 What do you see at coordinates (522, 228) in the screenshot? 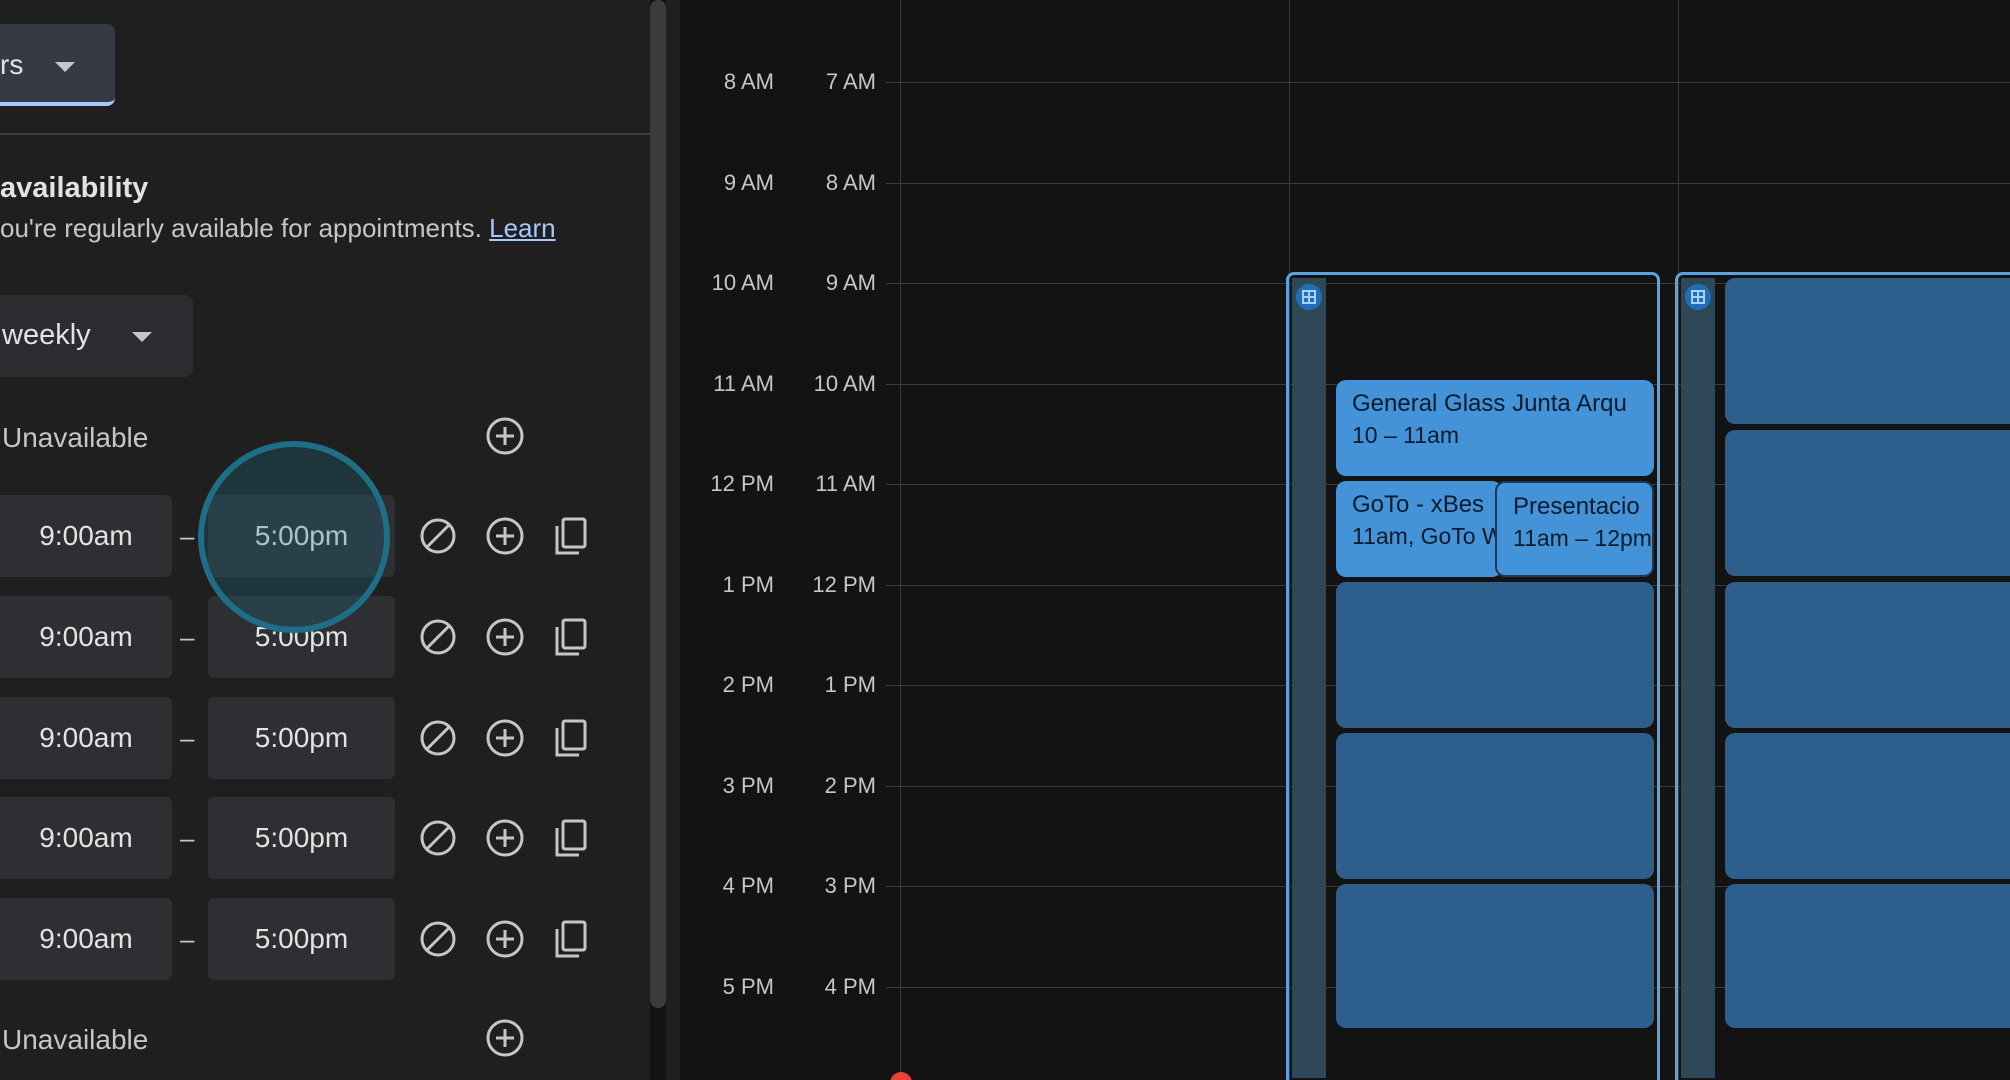
I see `learn-more-link: Learn` at bounding box center [522, 228].